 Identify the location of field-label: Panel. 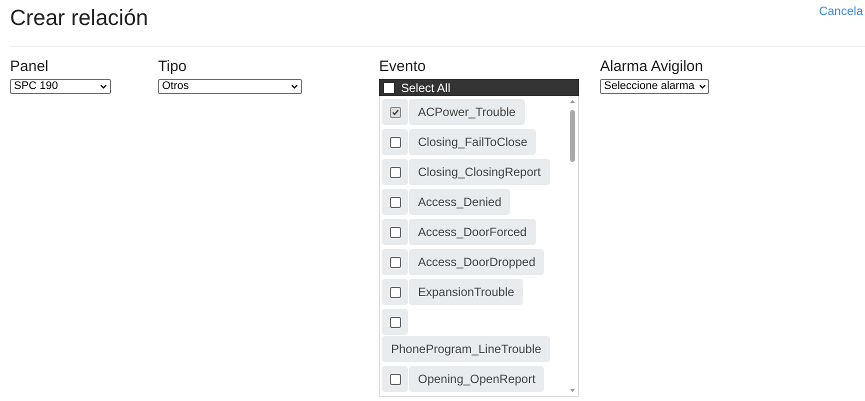
(29, 67).